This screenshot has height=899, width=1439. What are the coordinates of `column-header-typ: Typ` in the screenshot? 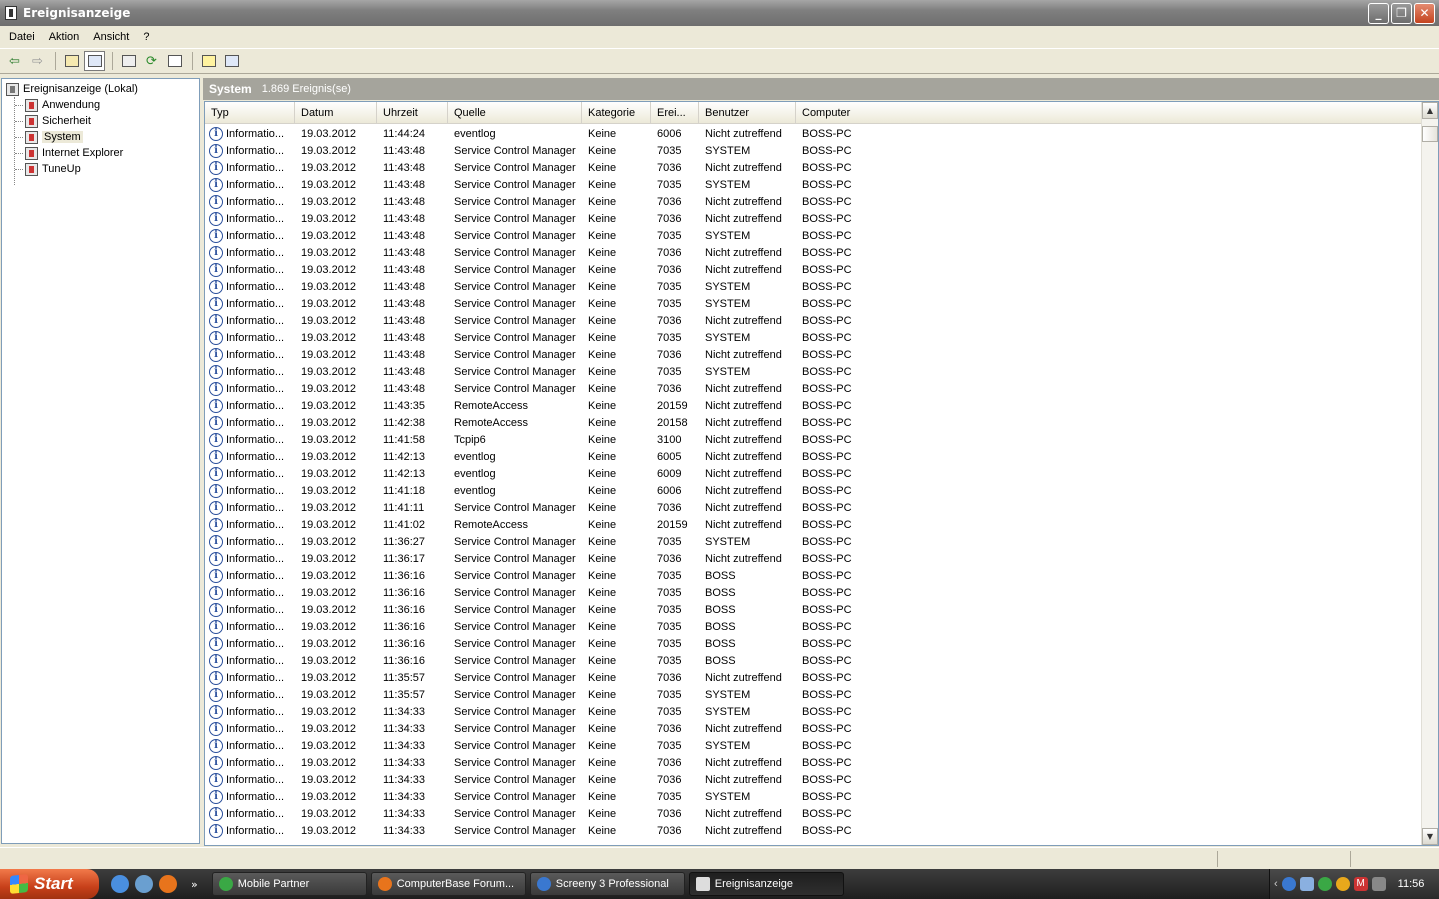 It's located at (250, 113).